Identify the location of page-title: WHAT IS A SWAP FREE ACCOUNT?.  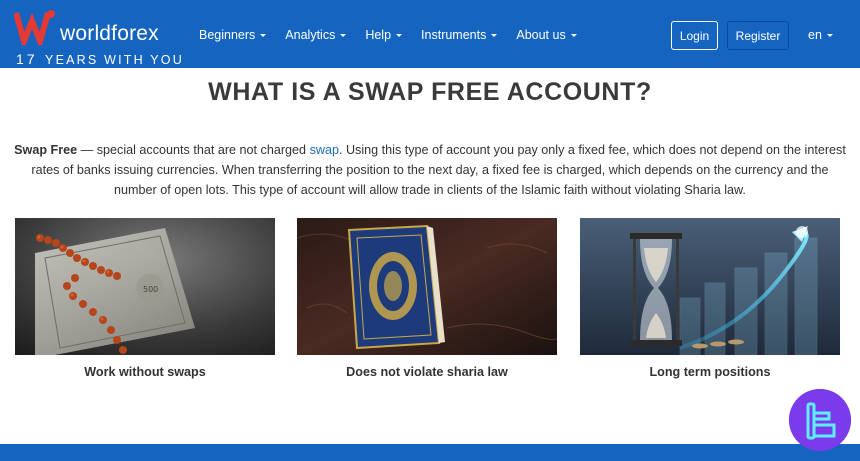
(430, 92).